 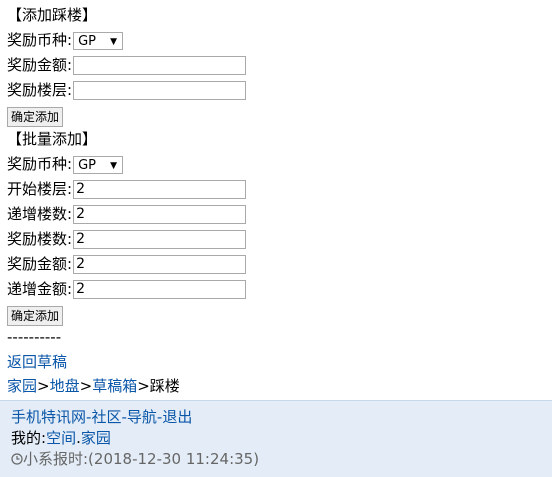 I want to click on footer-community-link: 社区, so click(x=106, y=417).